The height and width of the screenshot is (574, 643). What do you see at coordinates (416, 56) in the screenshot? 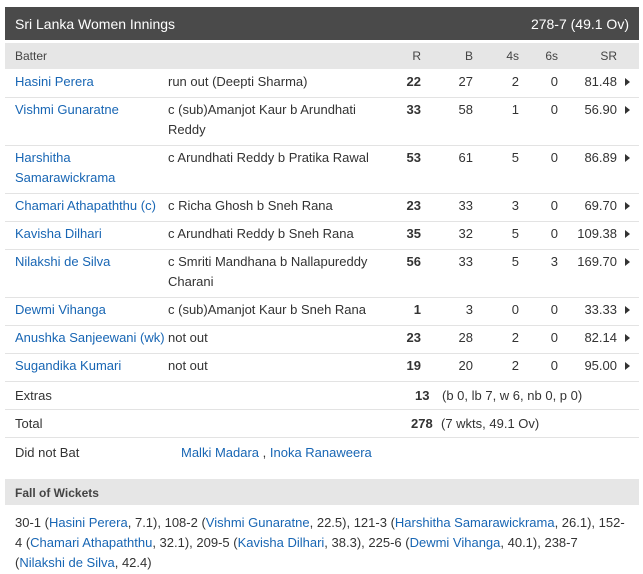
I see `column-header-runs: R` at bounding box center [416, 56].